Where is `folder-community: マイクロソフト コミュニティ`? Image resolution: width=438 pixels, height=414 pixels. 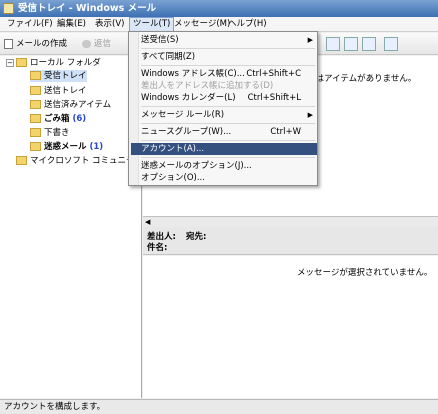 folder-community: マイクロソフト コミュニティ is located at coordinates (79, 161).